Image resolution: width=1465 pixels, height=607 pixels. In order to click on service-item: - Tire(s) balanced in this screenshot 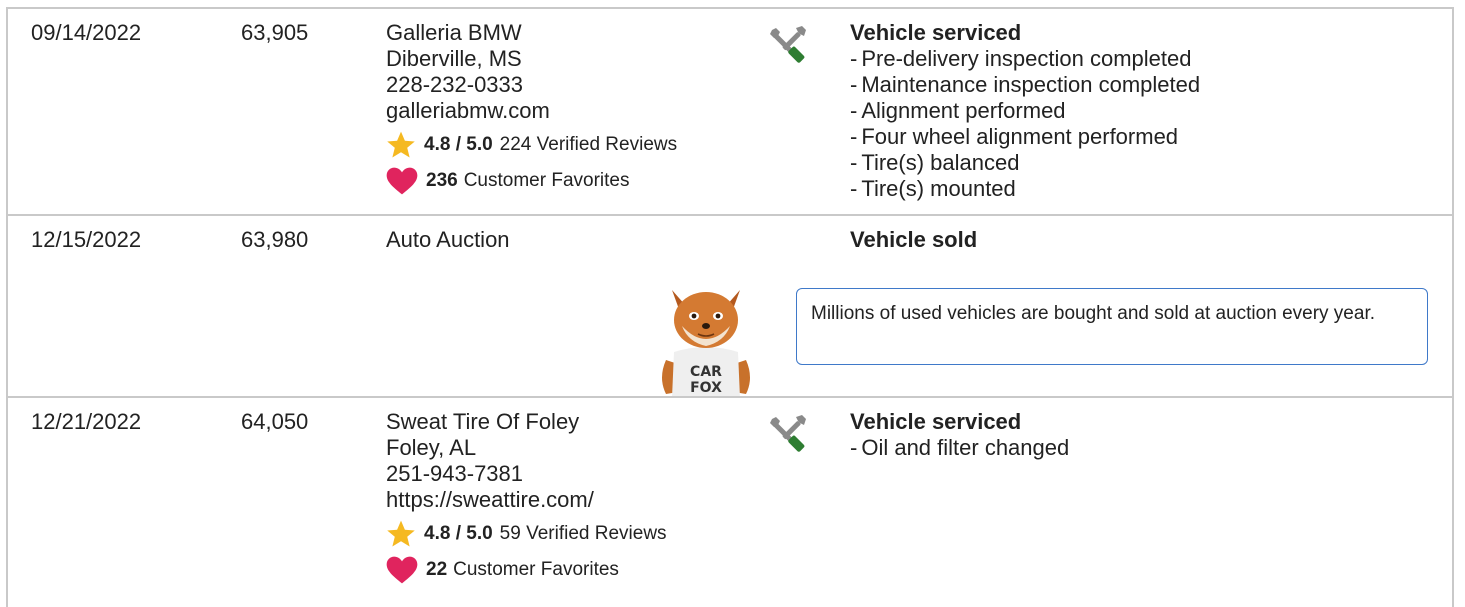, I will do `click(935, 162)`.